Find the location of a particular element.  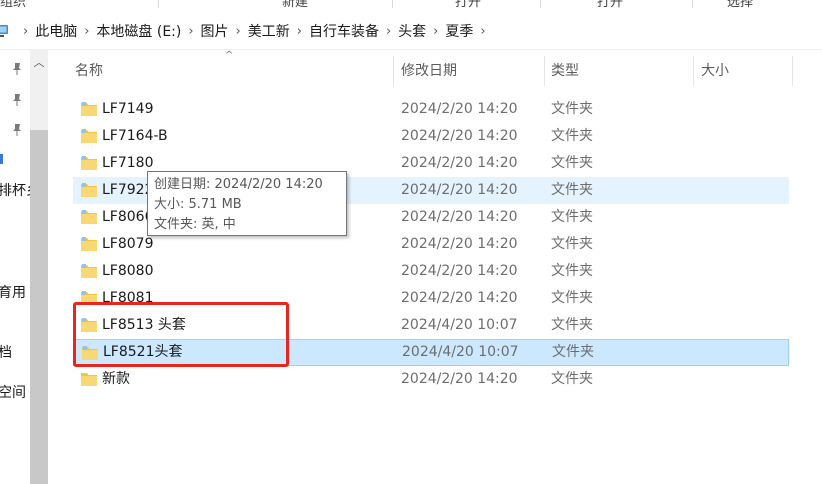

file-name: LF7180 is located at coordinates (128, 163).